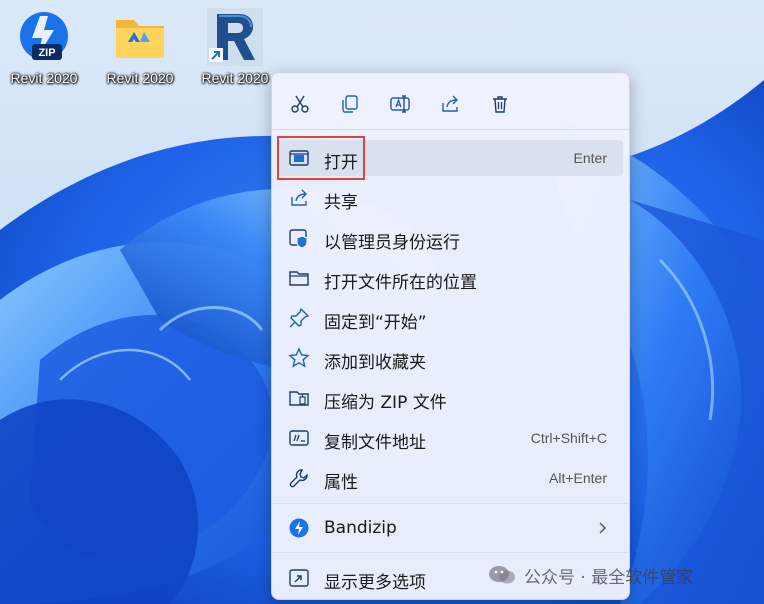  I want to click on trash-icon, so click(500, 104).